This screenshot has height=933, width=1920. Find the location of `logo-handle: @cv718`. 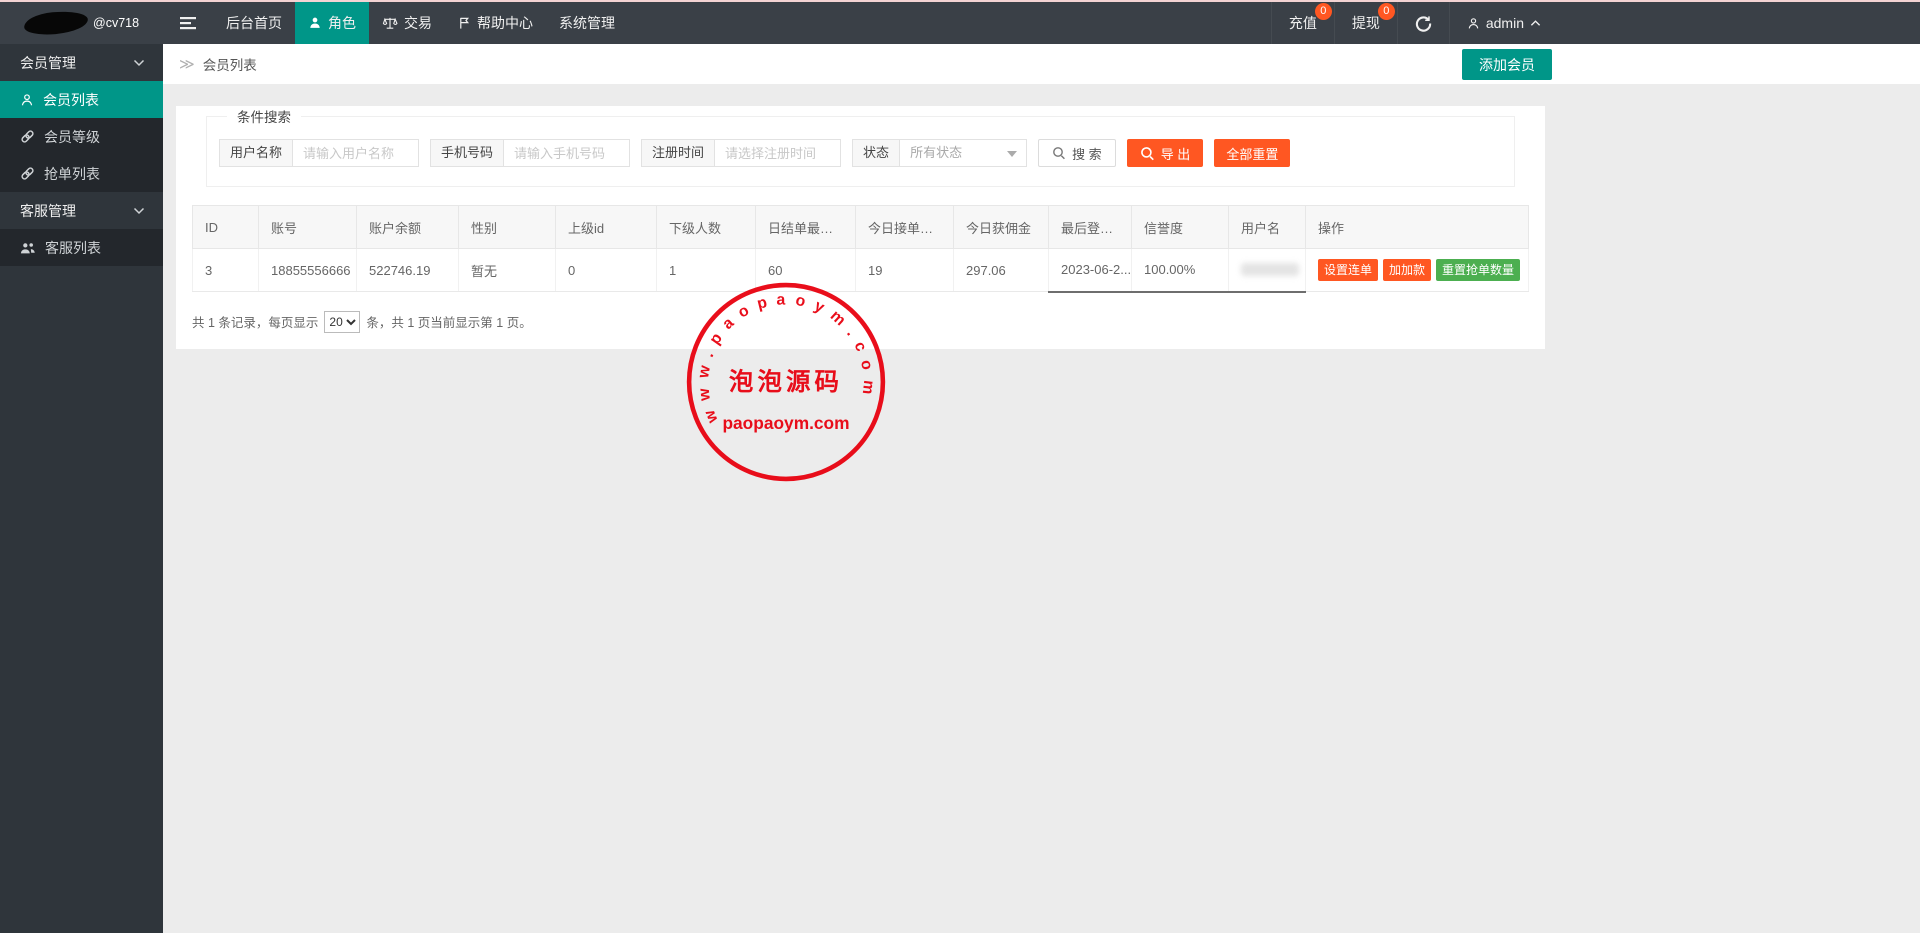

logo-handle: @cv718 is located at coordinates (116, 23).